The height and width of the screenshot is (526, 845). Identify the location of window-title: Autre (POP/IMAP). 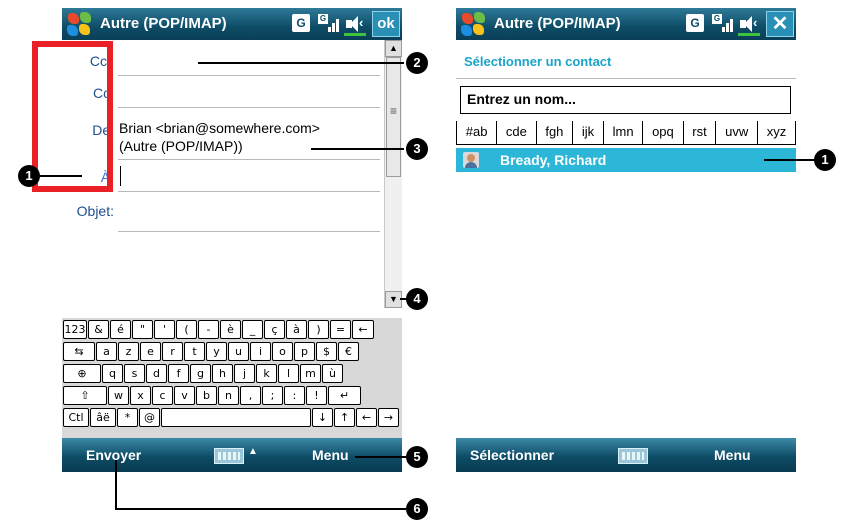
(557, 23).